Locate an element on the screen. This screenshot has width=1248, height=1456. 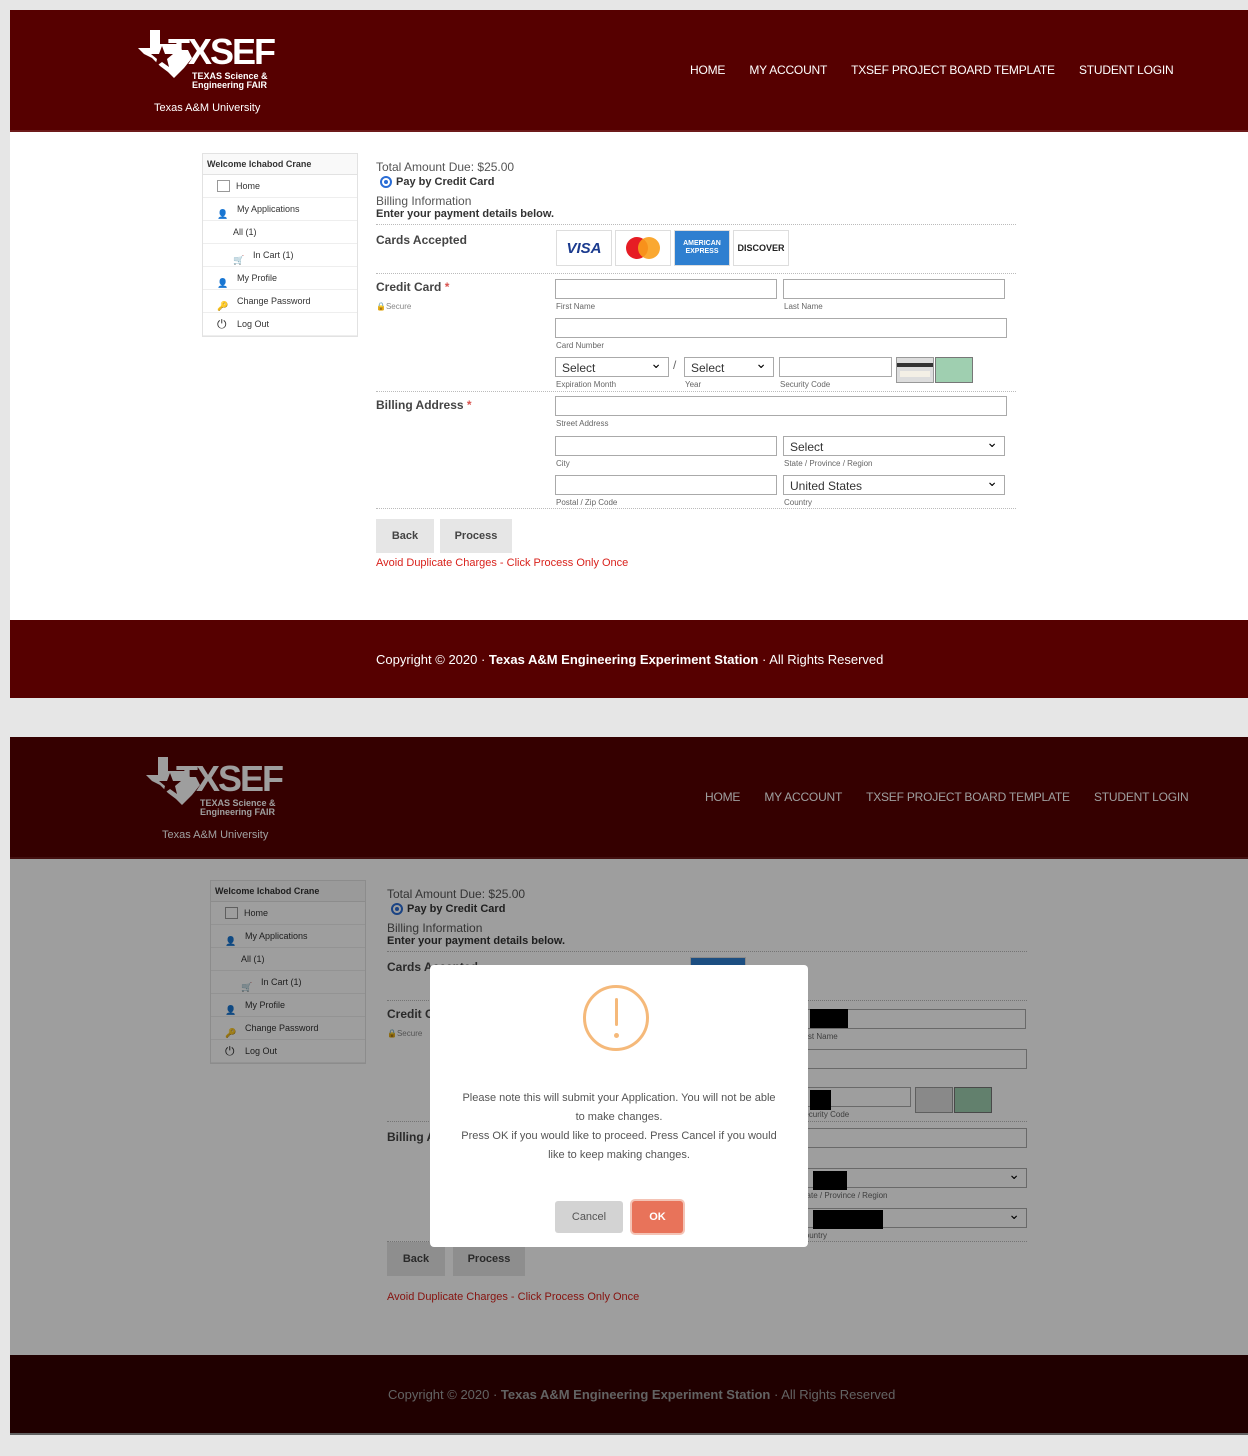
security-code-caption: Security Code is located at coordinates (805, 384).